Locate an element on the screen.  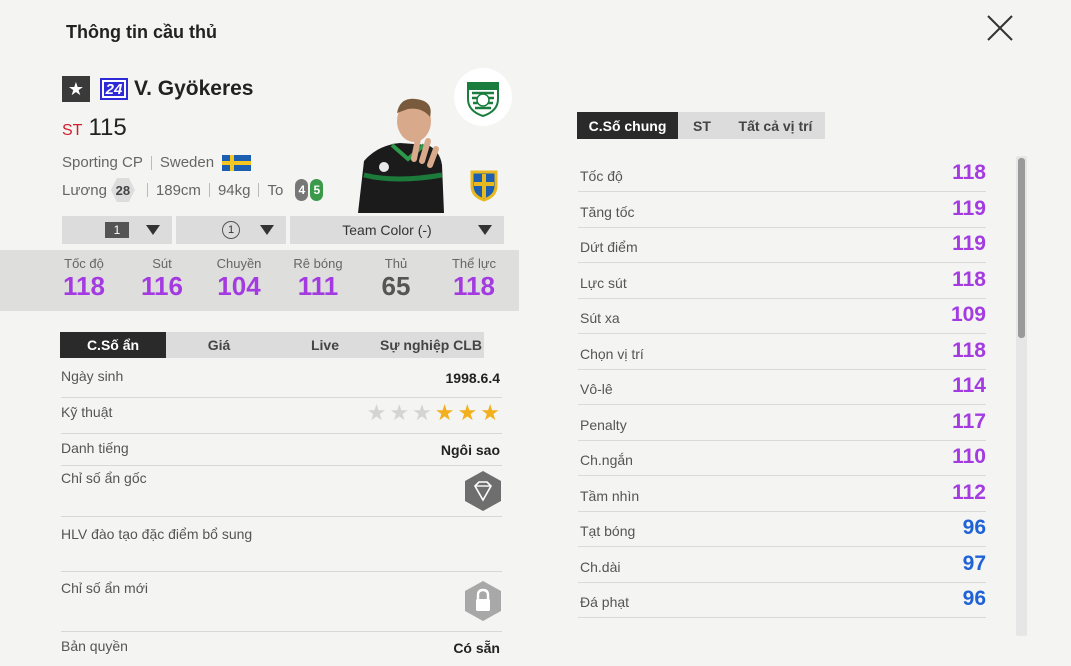
team-badge-value: 1 is located at coordinates (231, 230).